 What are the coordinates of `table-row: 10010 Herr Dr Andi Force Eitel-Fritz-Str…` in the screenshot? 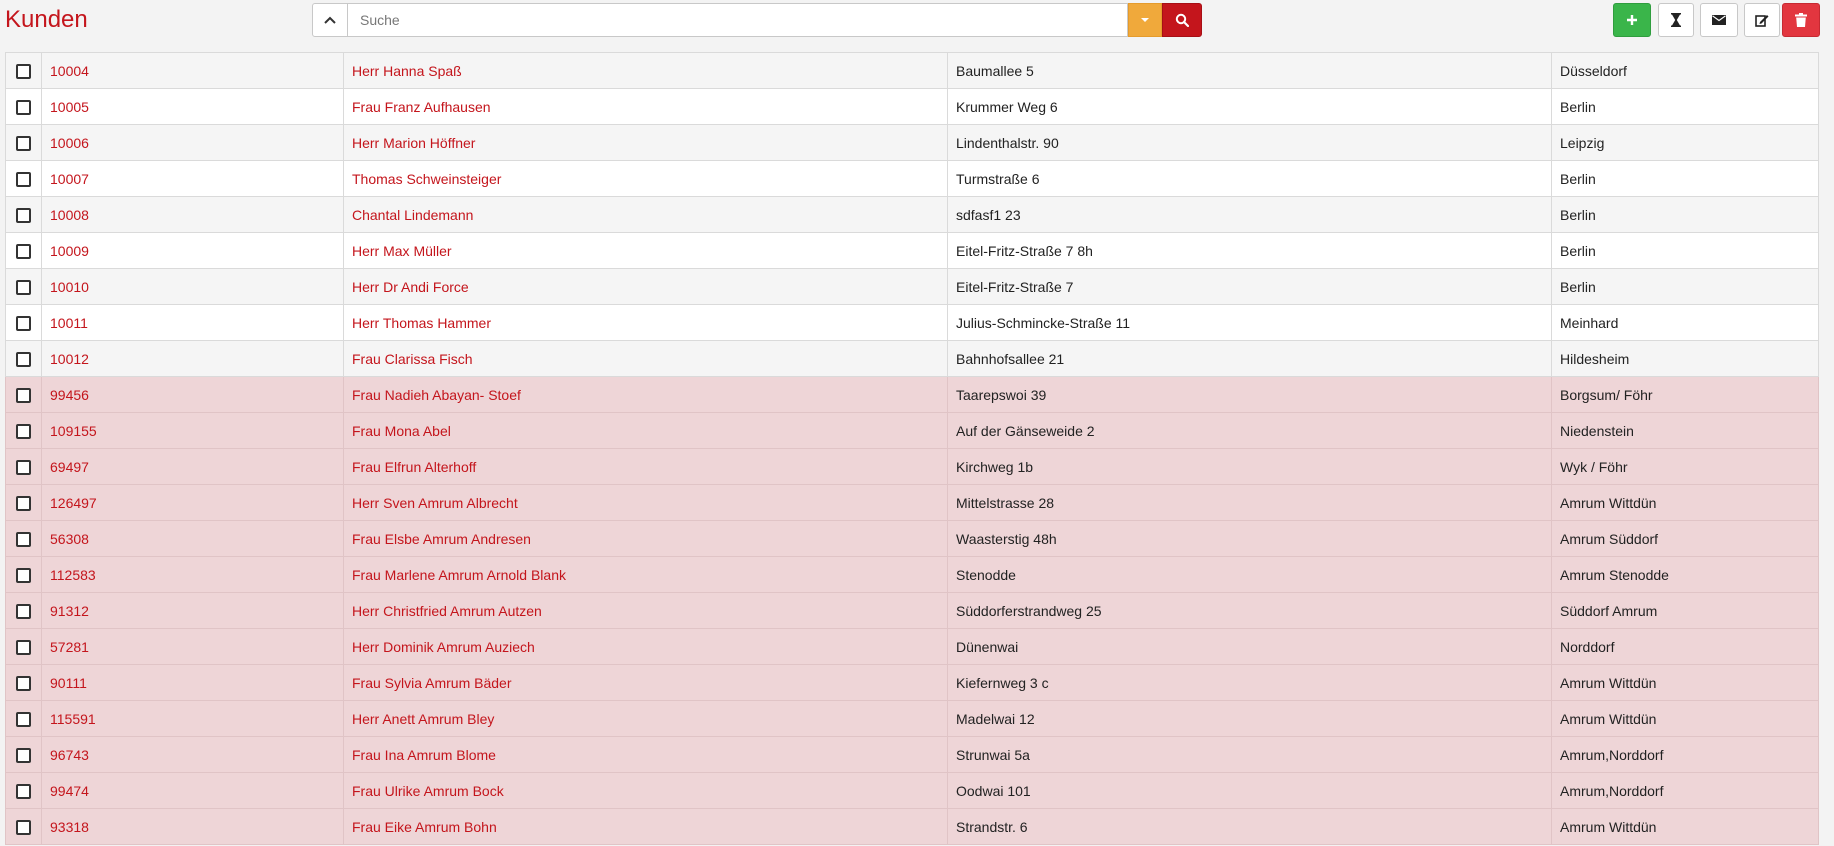 It's located at (912, 286).